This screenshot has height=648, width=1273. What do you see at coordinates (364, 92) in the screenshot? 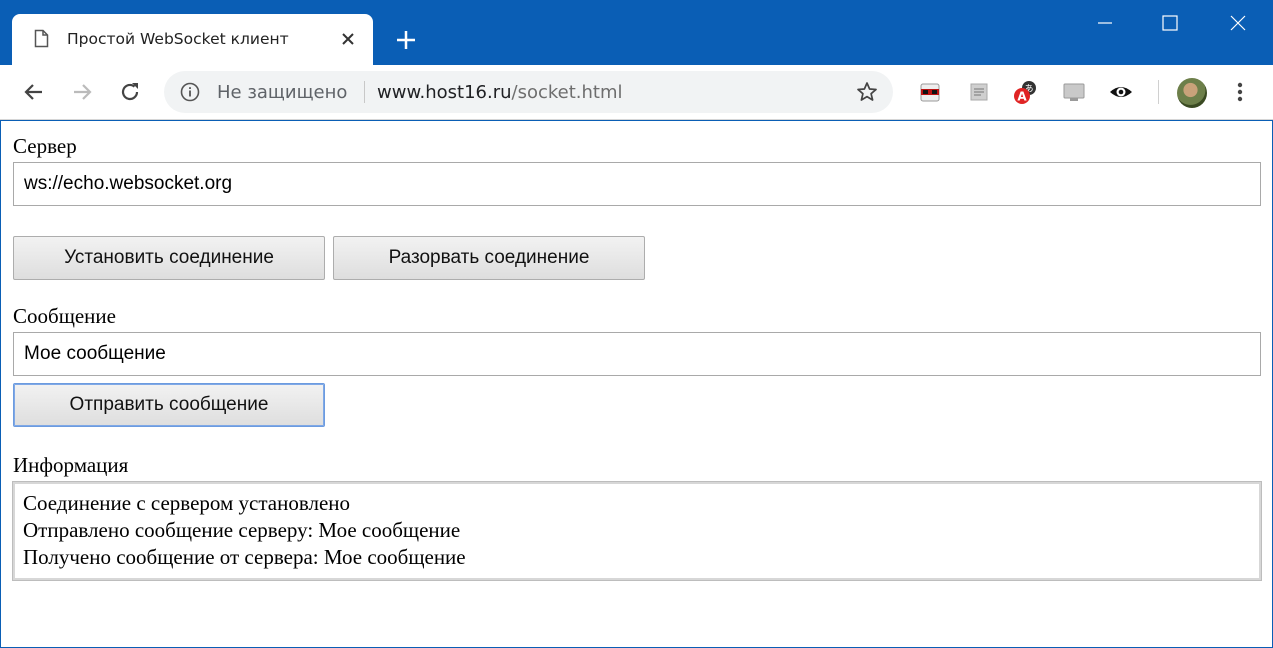
I see `omnibox-divider` at bounding box center [364, 92].